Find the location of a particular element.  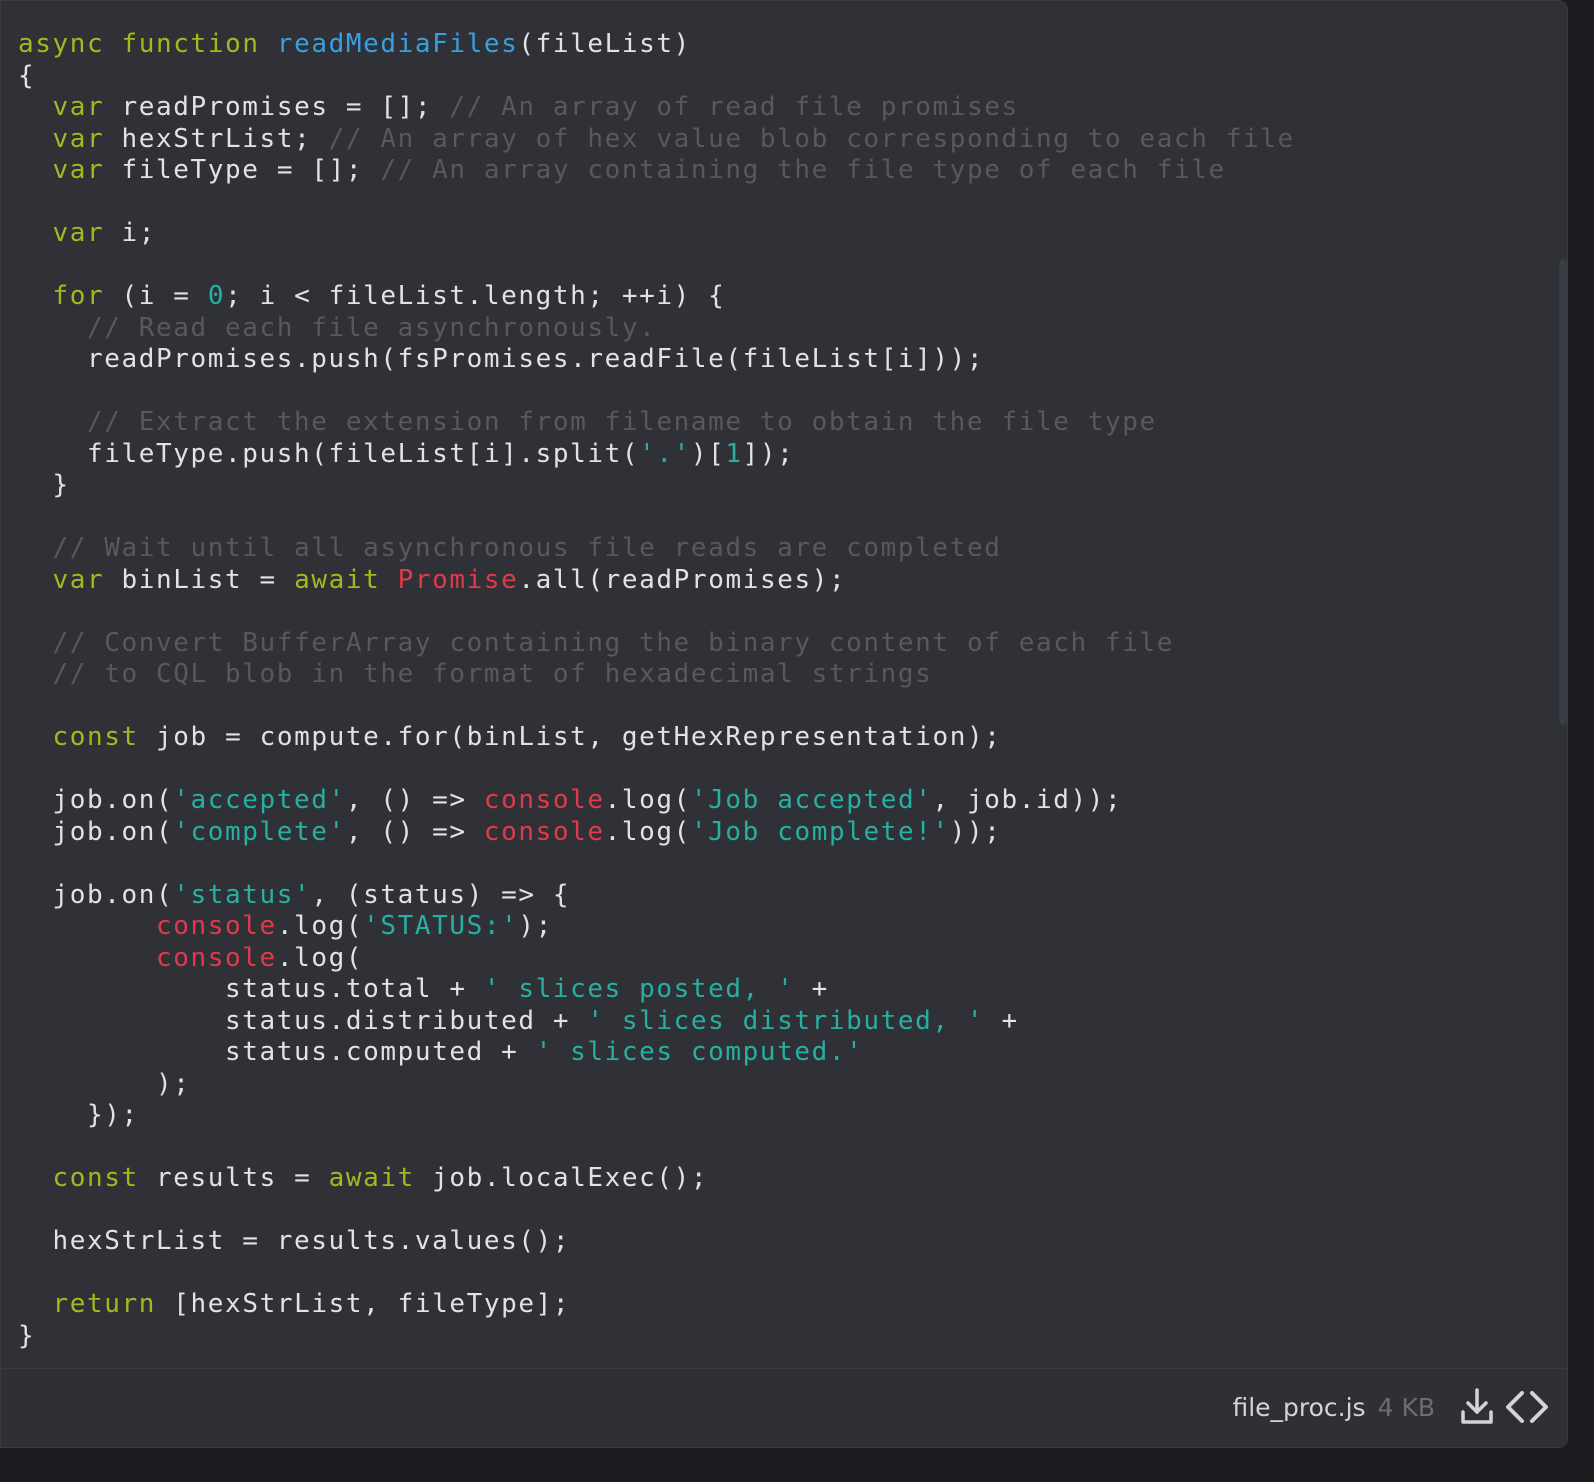

download-icon is located at coordinates (1477, 1407).